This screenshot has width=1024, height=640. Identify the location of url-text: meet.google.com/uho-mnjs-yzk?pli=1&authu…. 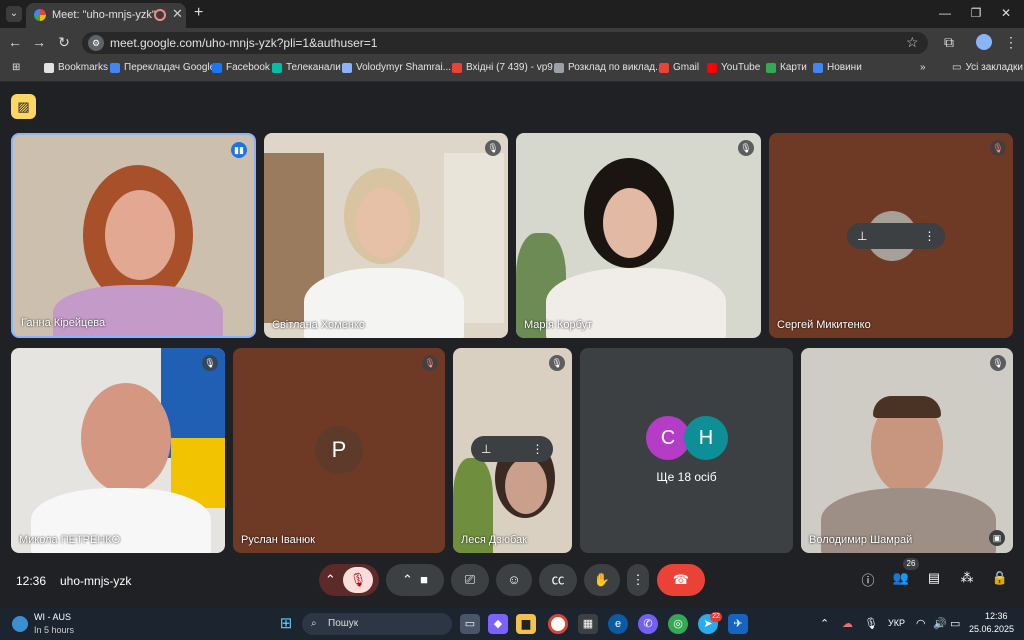
(243, 43).